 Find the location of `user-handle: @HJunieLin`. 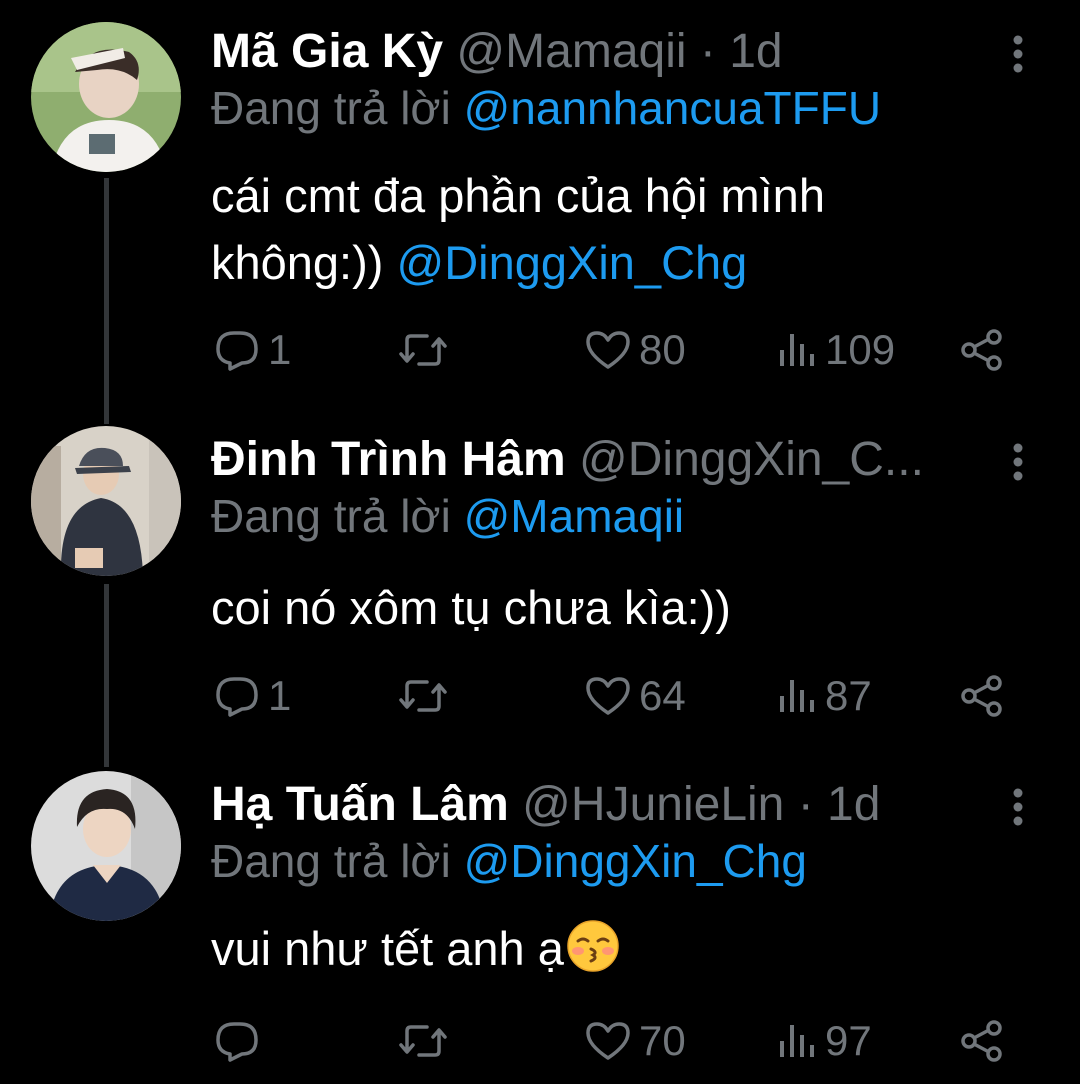

user-handle: @HJunieLin is located at coordinates (653, 804).